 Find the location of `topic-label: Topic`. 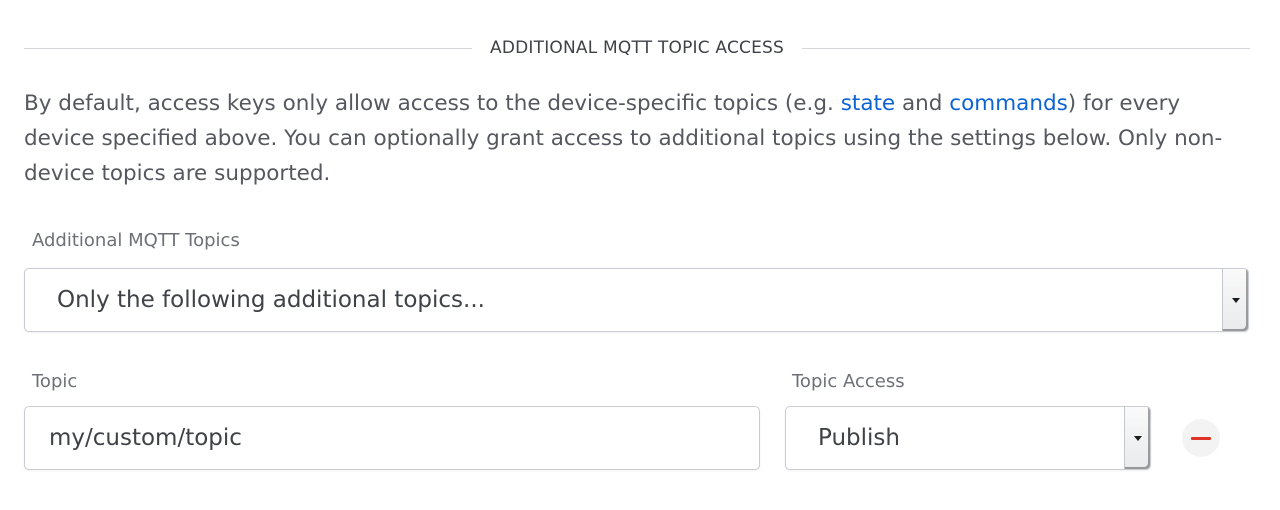

topic-label: Topic is located at coordinates (55, 381).